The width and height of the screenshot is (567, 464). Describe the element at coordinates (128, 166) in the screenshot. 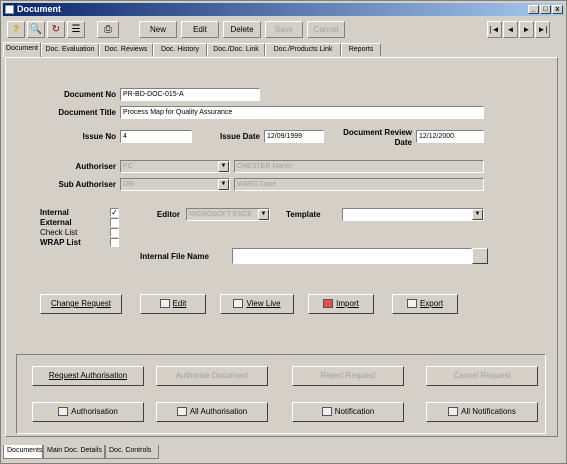

I see `authoriser-code-value: PC` at that location.